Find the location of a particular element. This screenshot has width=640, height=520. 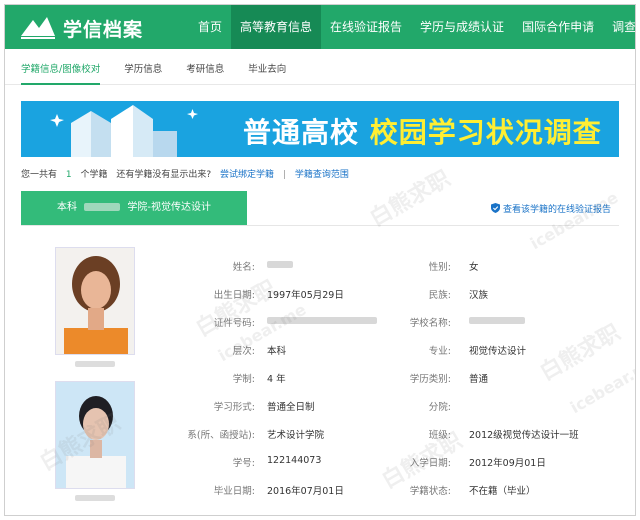

sub-nav: 学籍信息/图像校对 学历信息 考研信息 毕业去向 is located at coordinates (320, 72).